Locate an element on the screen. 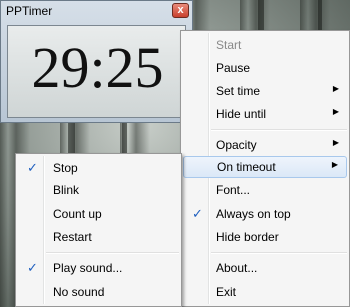  menu-item-on-timeout: On timeout ▶ is located at coordinates (265, 167).